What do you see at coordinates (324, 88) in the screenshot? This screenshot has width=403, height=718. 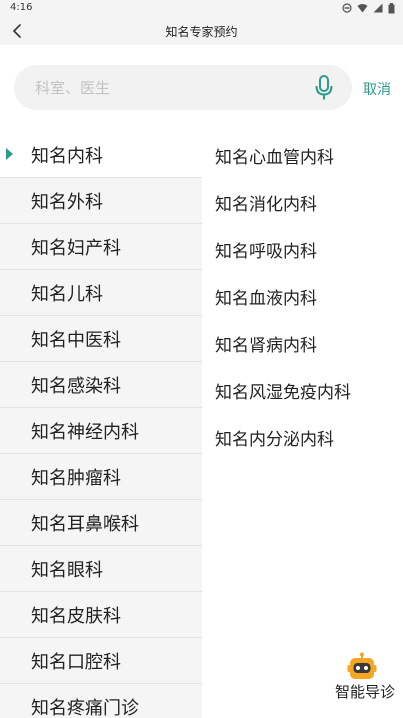 I see `microphone-icon` at bounding box center [324, 88].